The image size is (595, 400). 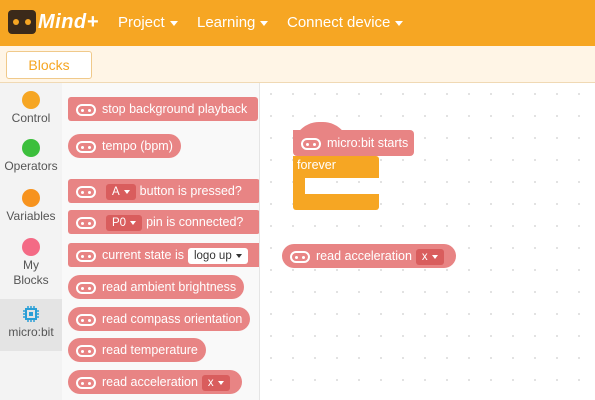 What do you see at coordinates (354, 143) in the screenshot?
I see `hat-body: micro:bit starts` at bounding box center [354, 143].